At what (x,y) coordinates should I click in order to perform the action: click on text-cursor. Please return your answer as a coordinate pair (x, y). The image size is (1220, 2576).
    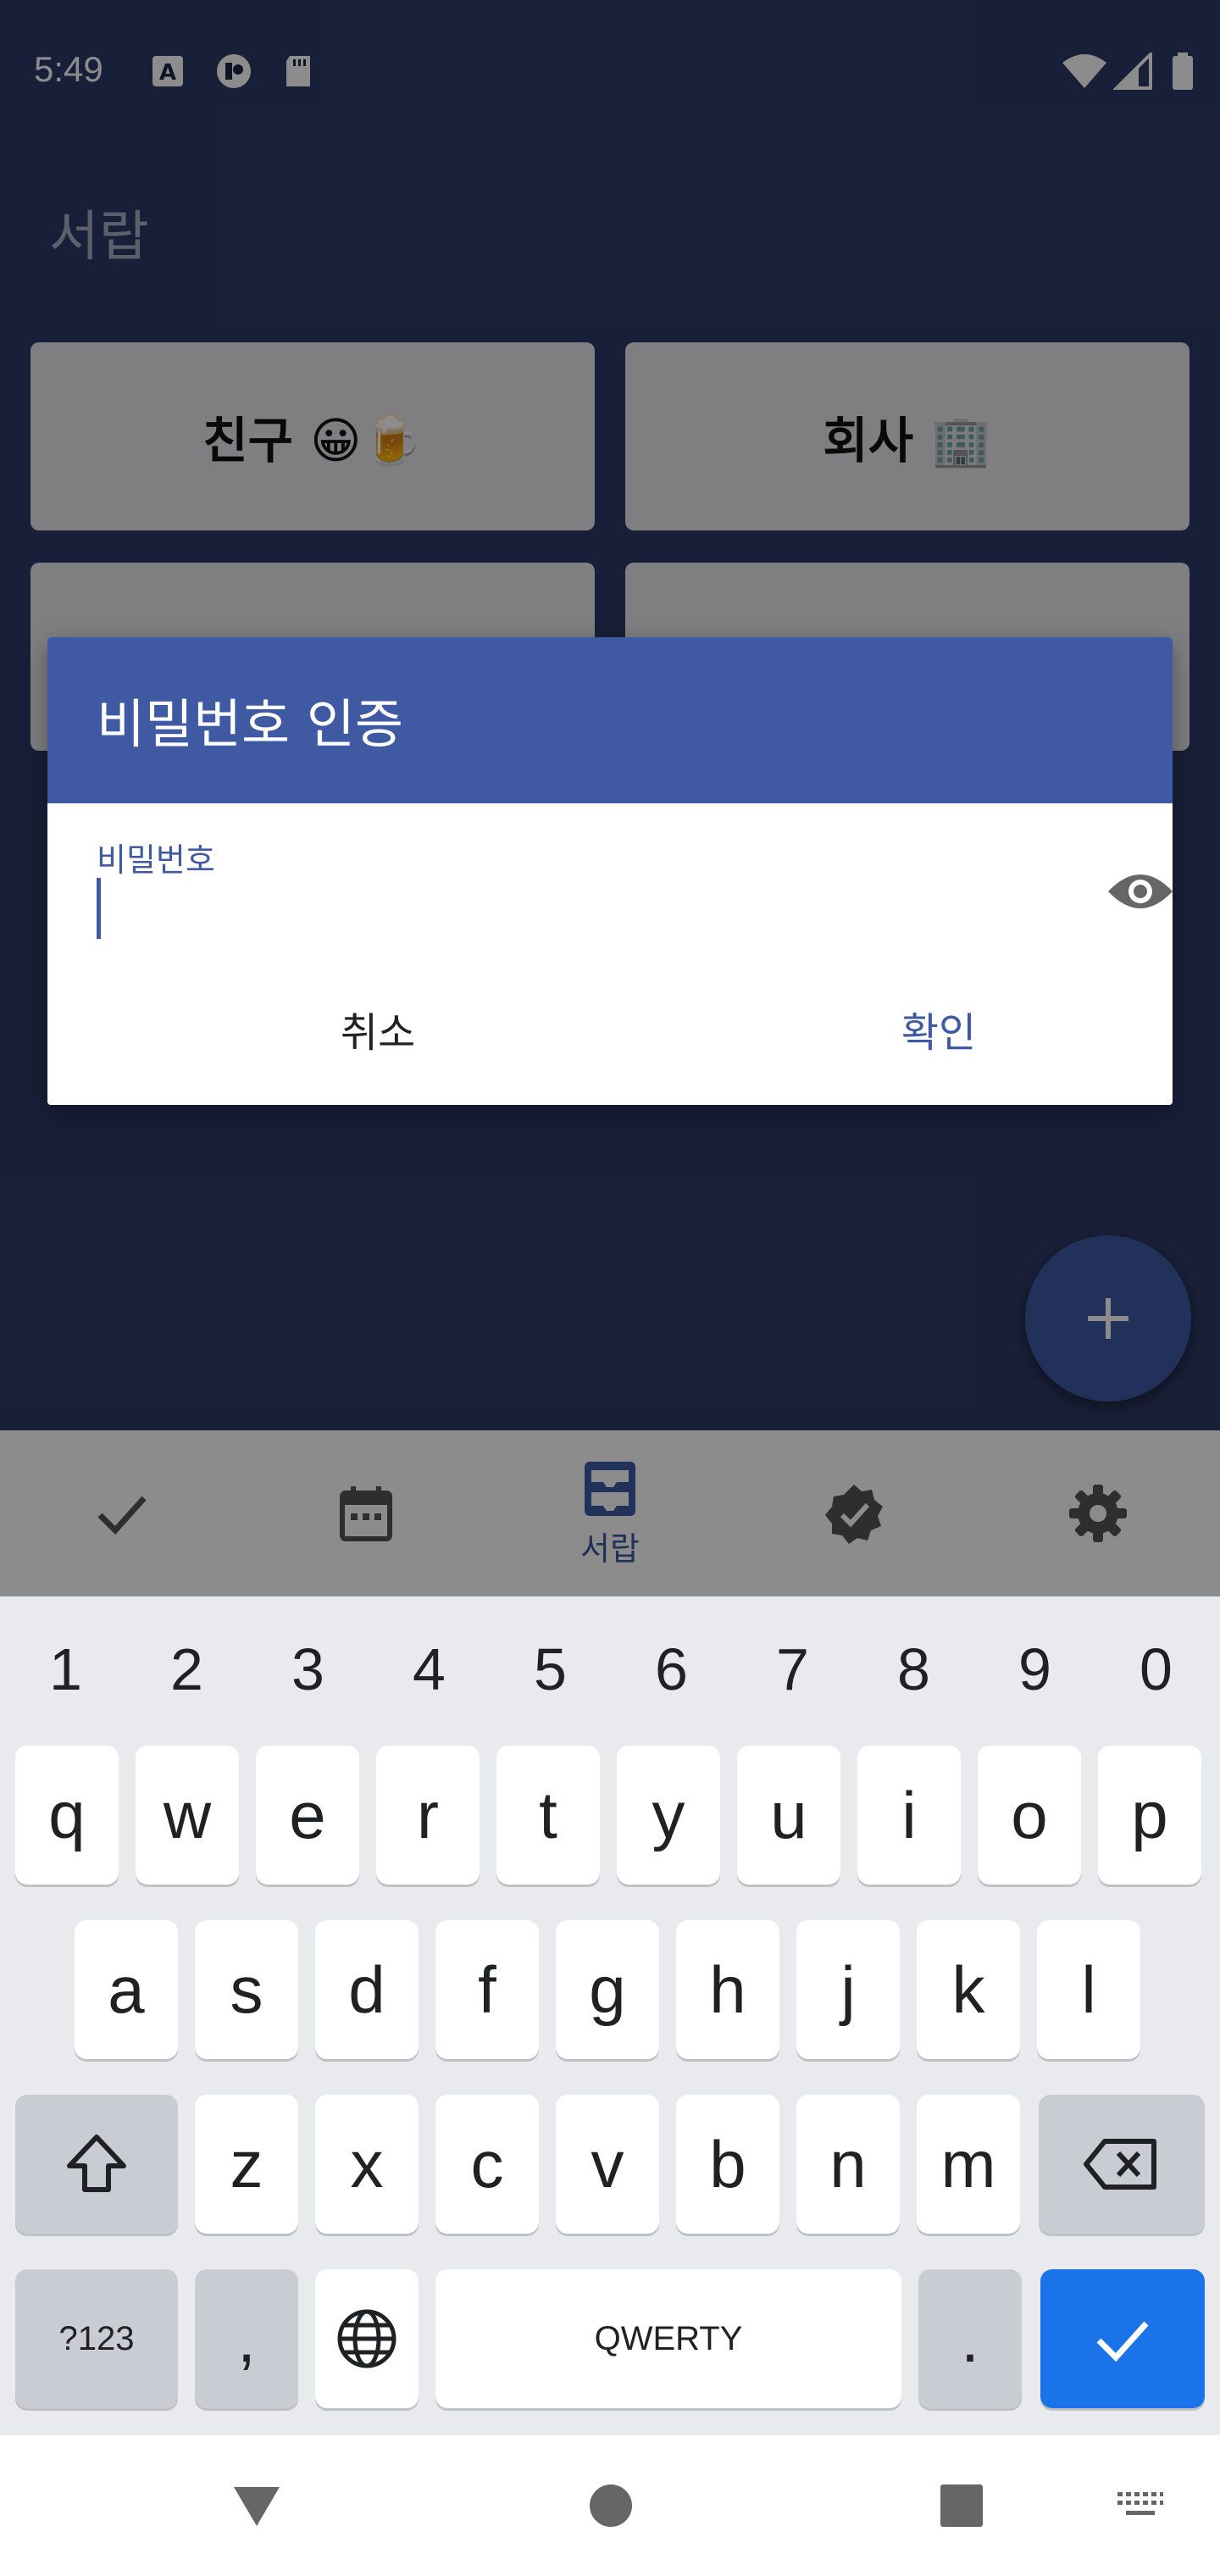
    Looking at the image, I should click on (99, 908).